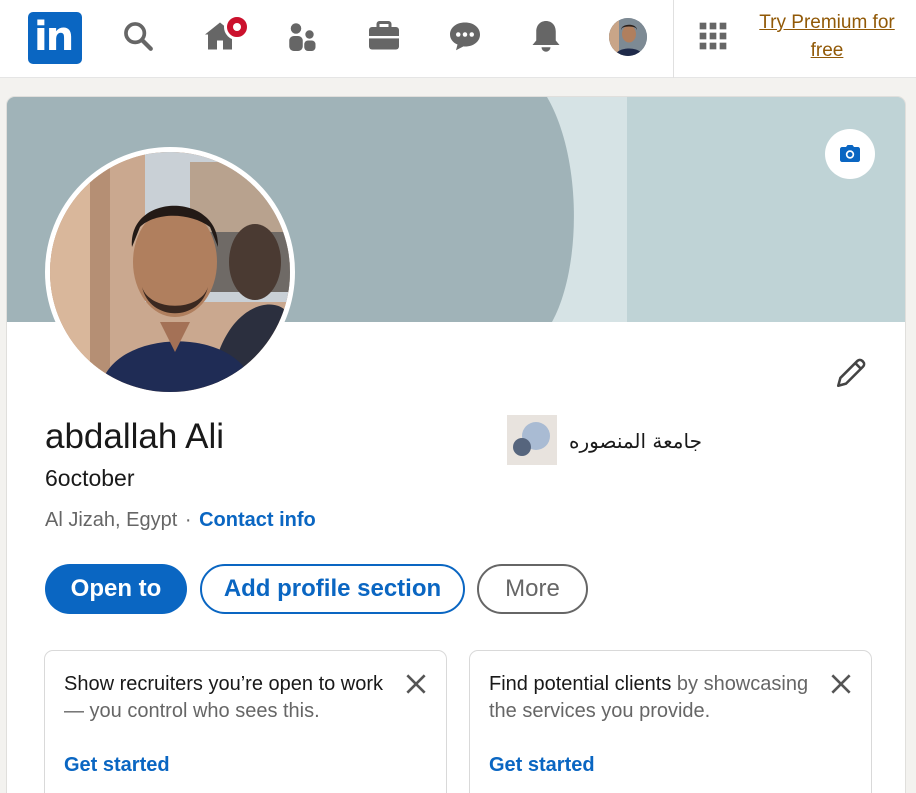  What do you see at coordinates (546, 36) in the screenshot?
I see `notifications-icon` at bounding box center [546, 36].